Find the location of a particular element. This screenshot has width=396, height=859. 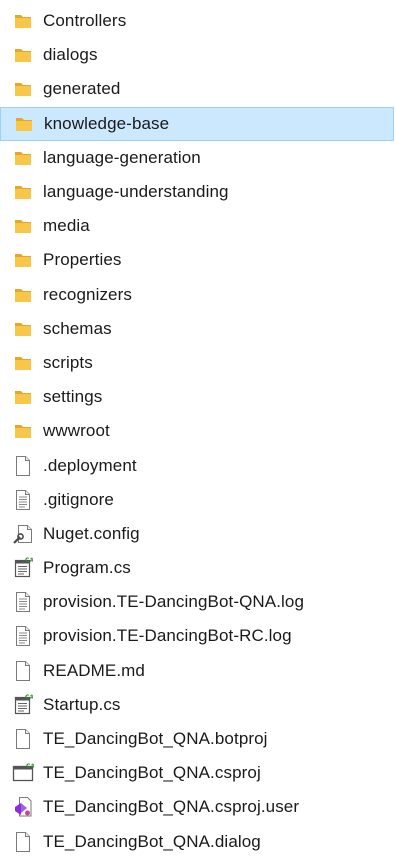

file-name: Program.cs is located at coordinates (87, 568).